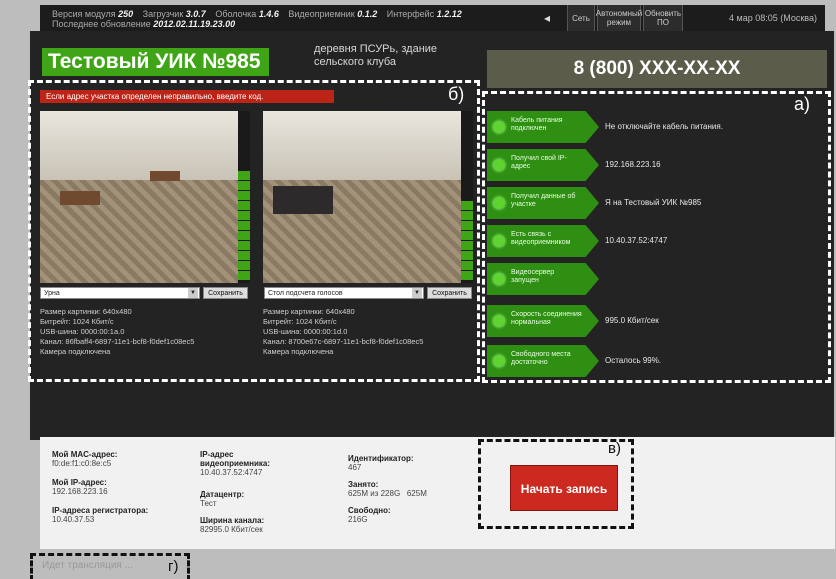 The image size is (836, 579). What do you see at coordinates (110, 566) in the screenshot?
I see `annotation-frame-g` at bounding box center [110, 566].